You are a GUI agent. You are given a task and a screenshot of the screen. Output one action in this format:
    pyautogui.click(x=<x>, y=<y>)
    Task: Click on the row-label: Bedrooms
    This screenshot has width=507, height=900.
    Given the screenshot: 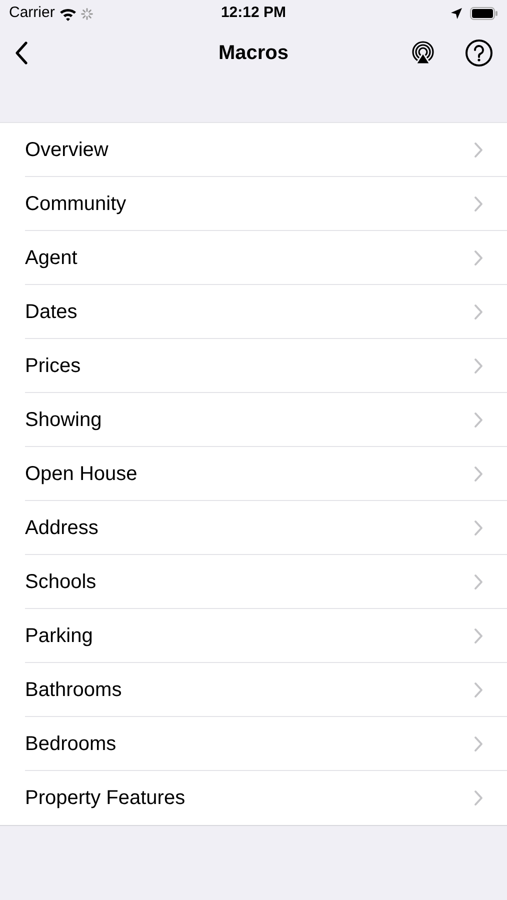 What is the action you would take?
    pyautogui.click(x=70, y=744)
    